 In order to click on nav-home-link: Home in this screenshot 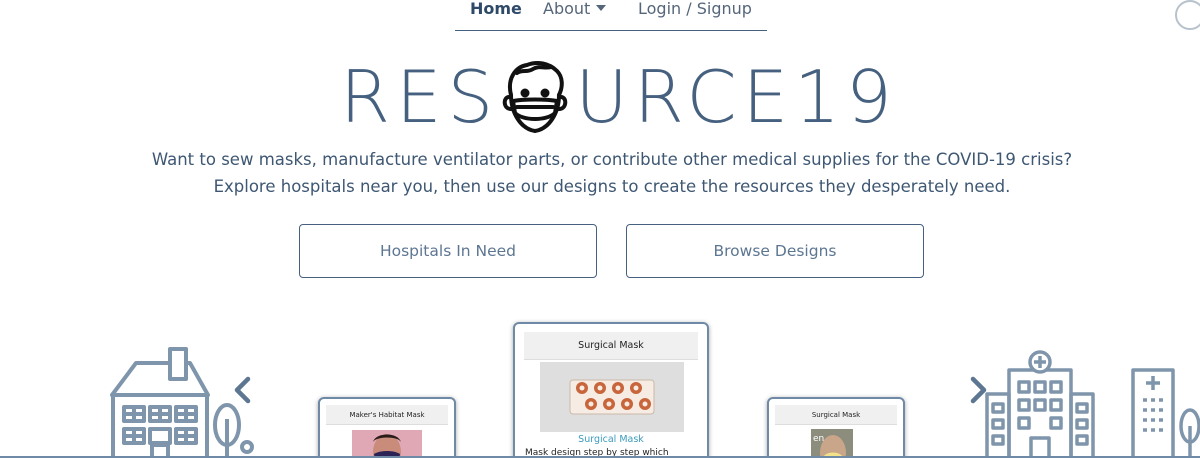, I will do `click(496, 9)`.